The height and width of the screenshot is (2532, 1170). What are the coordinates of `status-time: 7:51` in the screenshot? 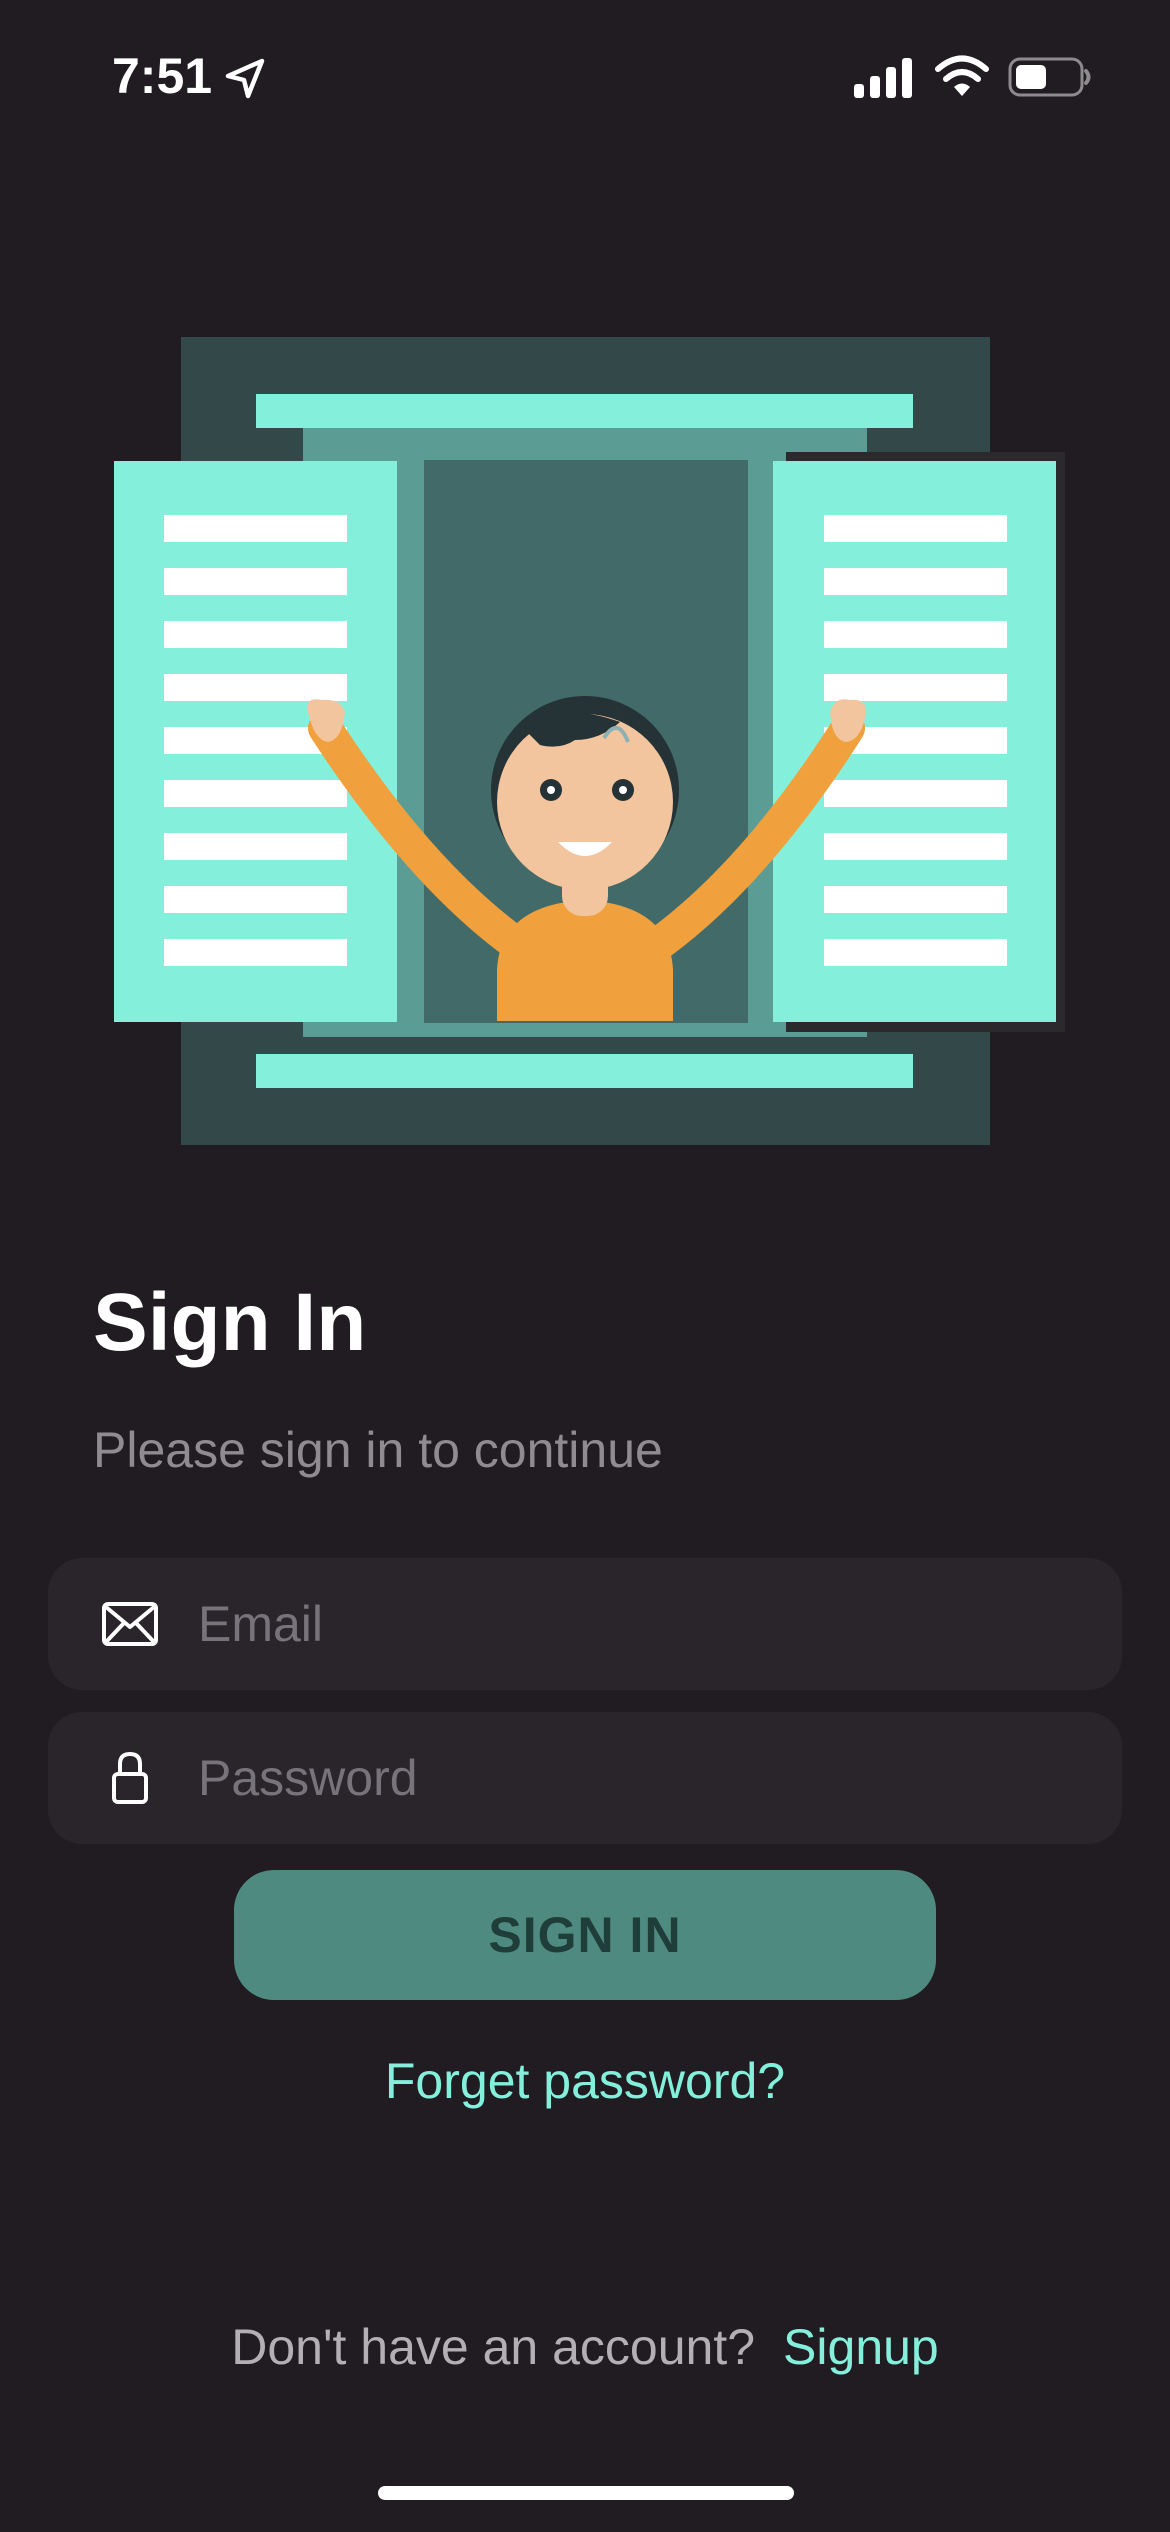 It's located at (162, 76).